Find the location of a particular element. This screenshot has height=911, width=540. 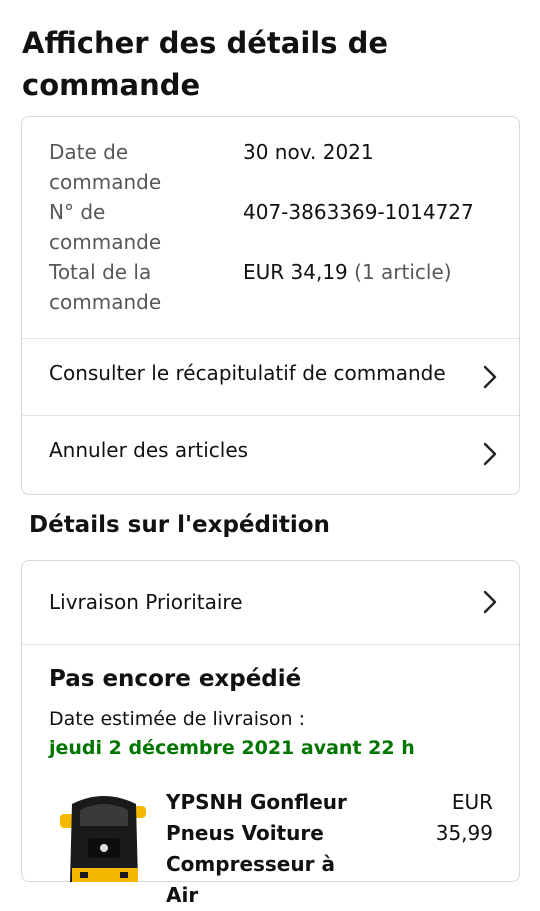

divider is located at coordinates (270, 644).